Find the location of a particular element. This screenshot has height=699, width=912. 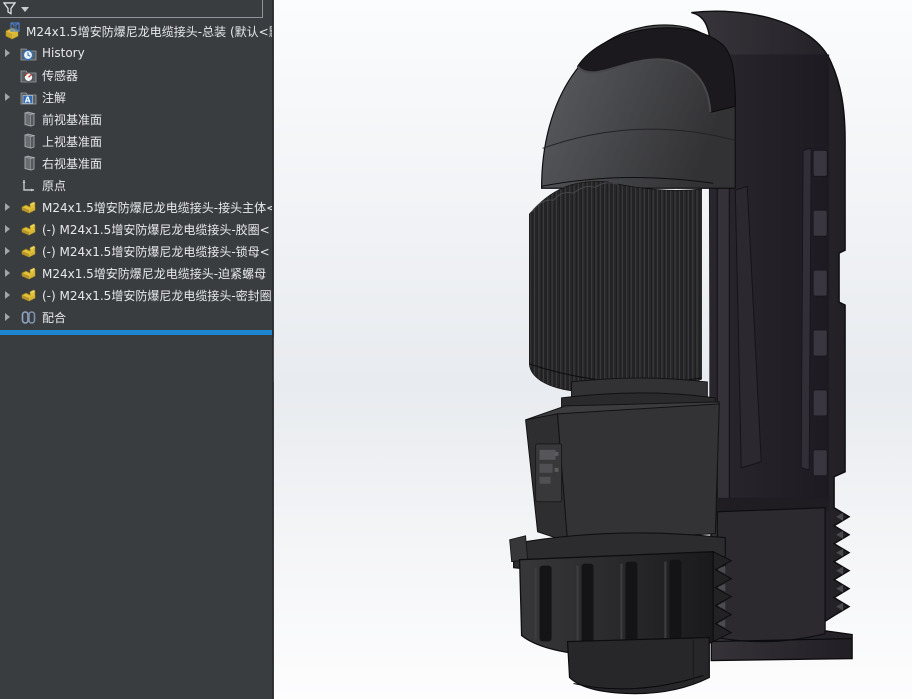

rollback-bar is located at coordinates (136, 332).